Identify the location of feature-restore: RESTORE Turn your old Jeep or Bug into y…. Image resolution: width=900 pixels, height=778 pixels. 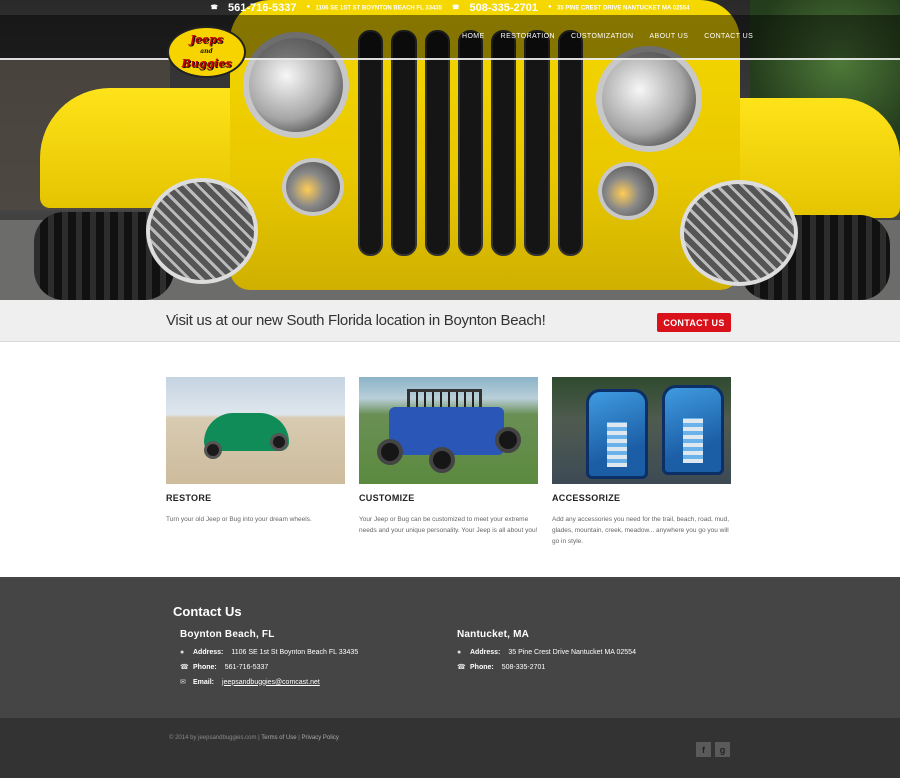
(255, 462).